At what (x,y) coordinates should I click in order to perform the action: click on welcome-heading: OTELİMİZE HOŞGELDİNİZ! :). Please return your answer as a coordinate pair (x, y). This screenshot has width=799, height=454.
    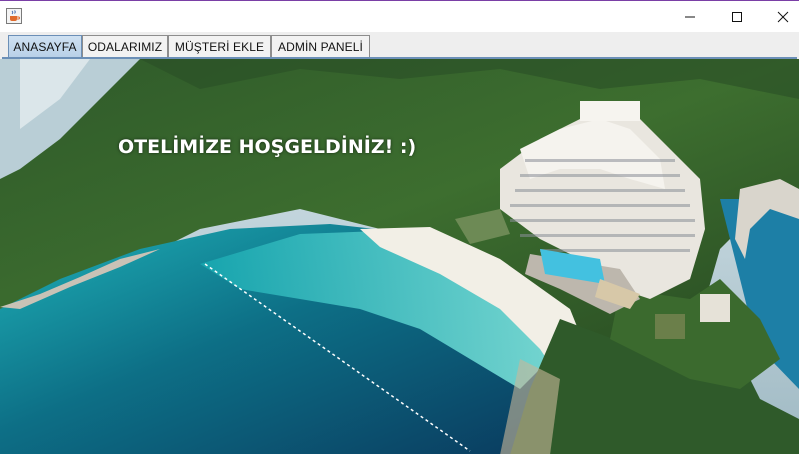
    Looking at the image, I should click on (267, 147).